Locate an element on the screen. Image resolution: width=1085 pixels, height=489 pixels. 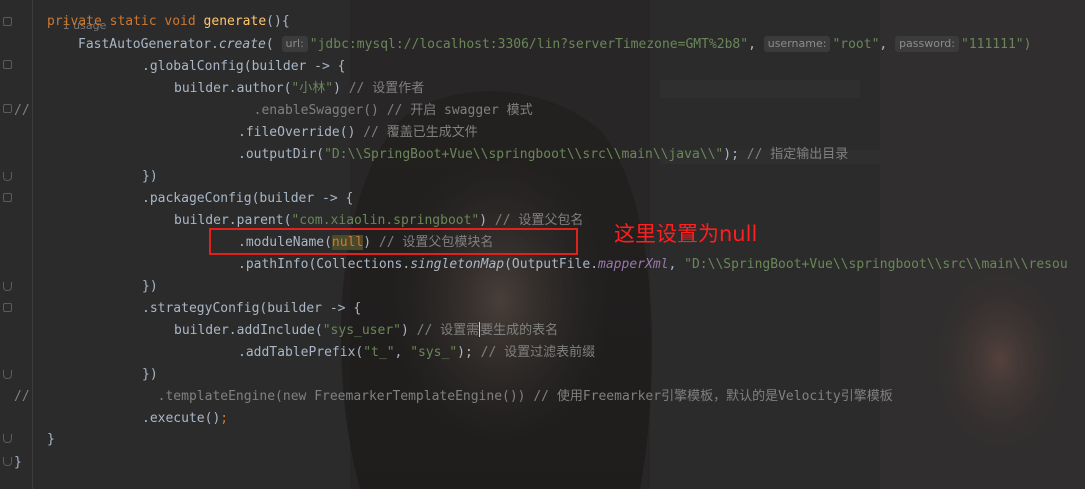
code-comment: // 指定输出目录 is located at coordinates (793, 154).